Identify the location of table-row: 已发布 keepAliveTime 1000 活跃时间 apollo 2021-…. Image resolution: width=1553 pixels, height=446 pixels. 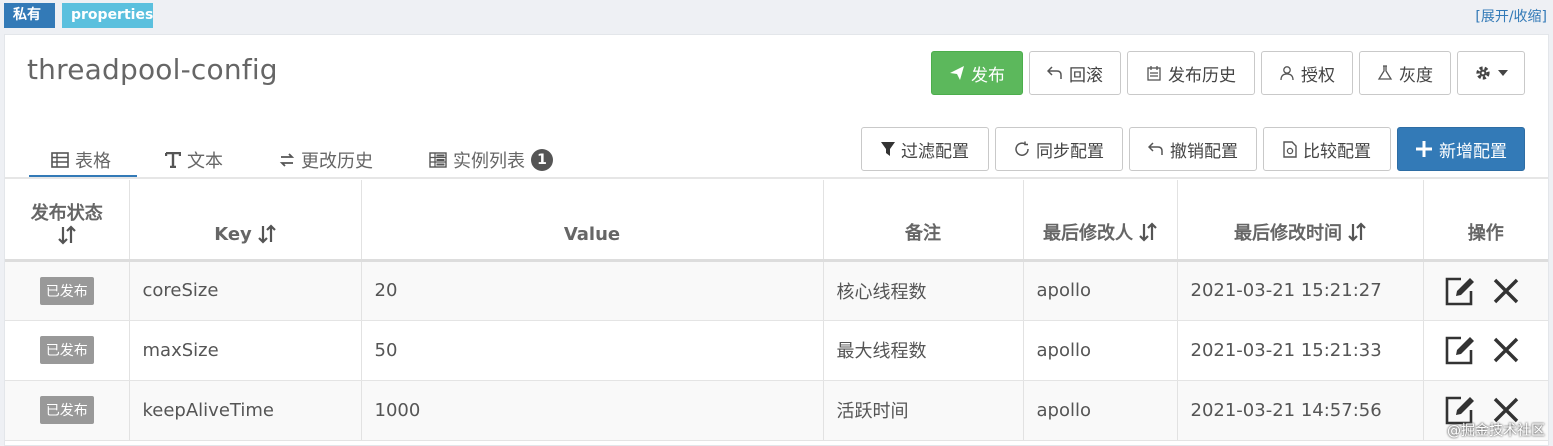
(776, 410).